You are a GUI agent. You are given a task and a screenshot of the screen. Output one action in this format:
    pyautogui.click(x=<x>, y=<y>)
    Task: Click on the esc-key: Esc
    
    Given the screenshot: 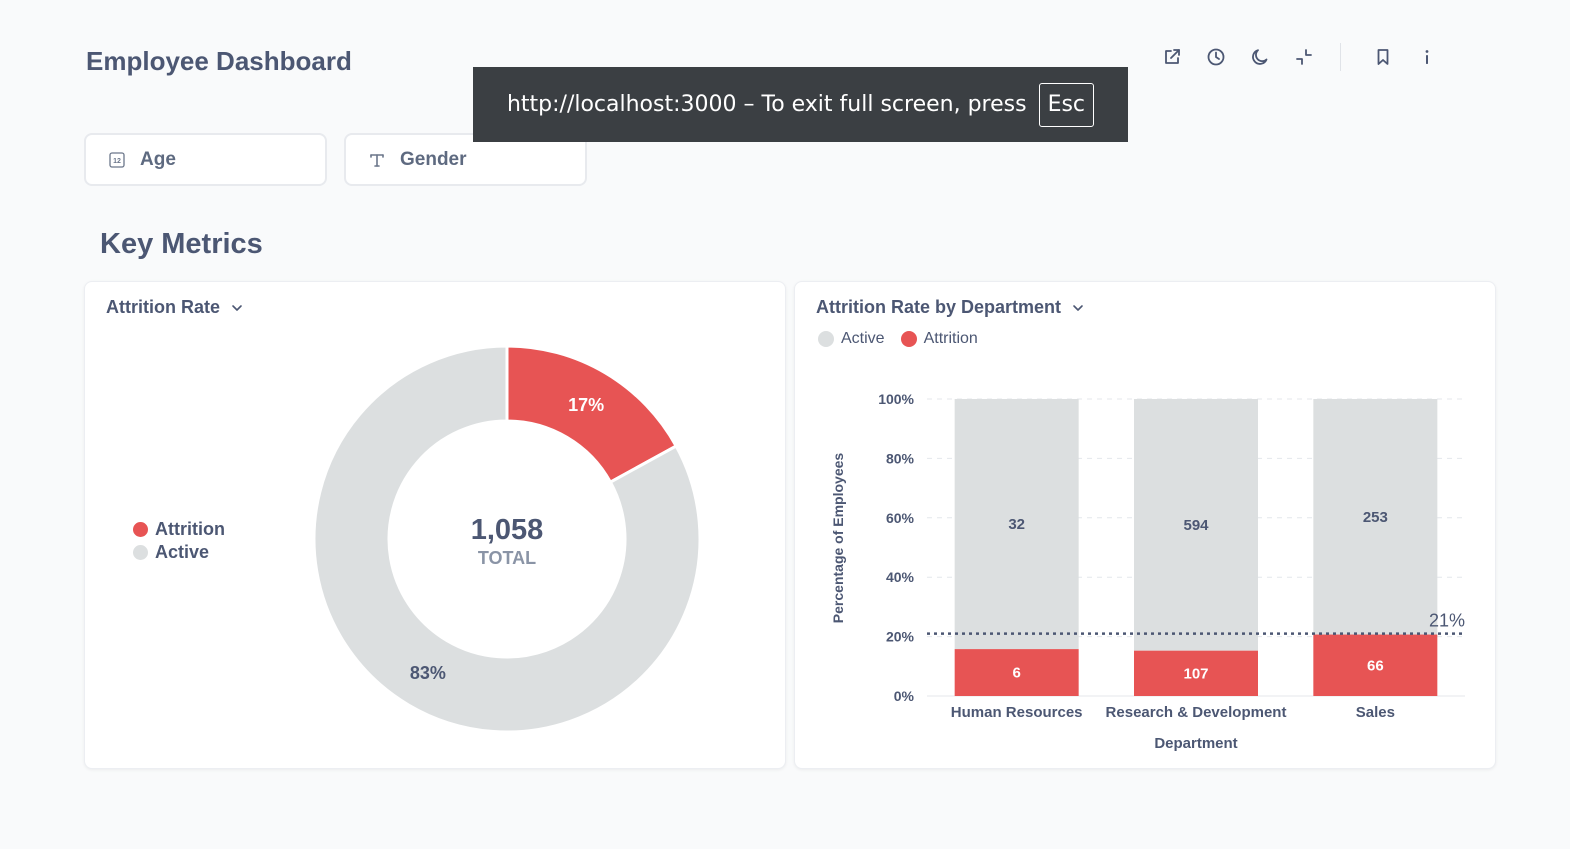 What is the action you would take?
    pyautogui.click(x=1066, y=104)
    